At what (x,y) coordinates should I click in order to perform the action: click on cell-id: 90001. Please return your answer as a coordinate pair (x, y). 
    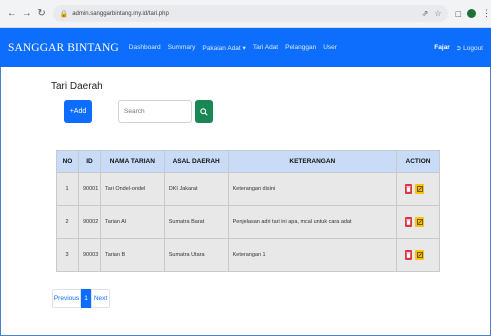
    Looking at the image, I should click on (89, 189).